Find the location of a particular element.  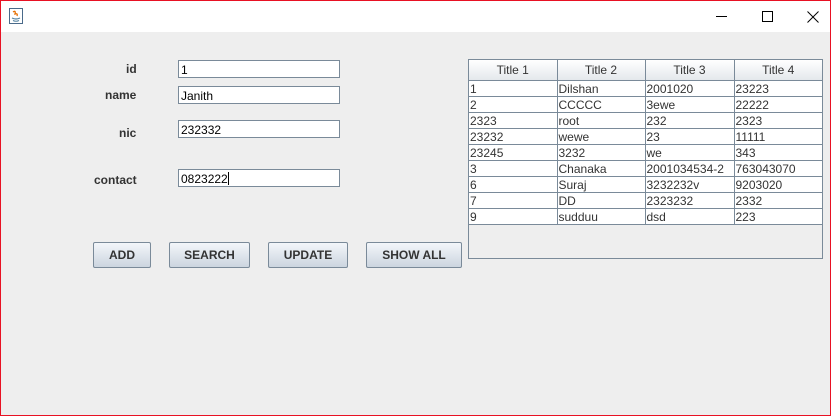

table-cell: 1 is located at coordinates (513, 88).